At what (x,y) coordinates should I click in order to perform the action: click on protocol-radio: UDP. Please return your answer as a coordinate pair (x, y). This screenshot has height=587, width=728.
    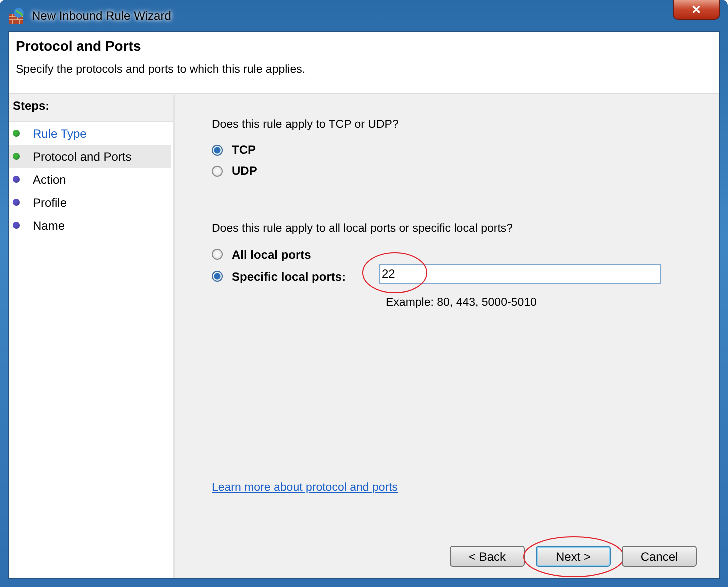
    Looking at the image, I should click on (235, 171).